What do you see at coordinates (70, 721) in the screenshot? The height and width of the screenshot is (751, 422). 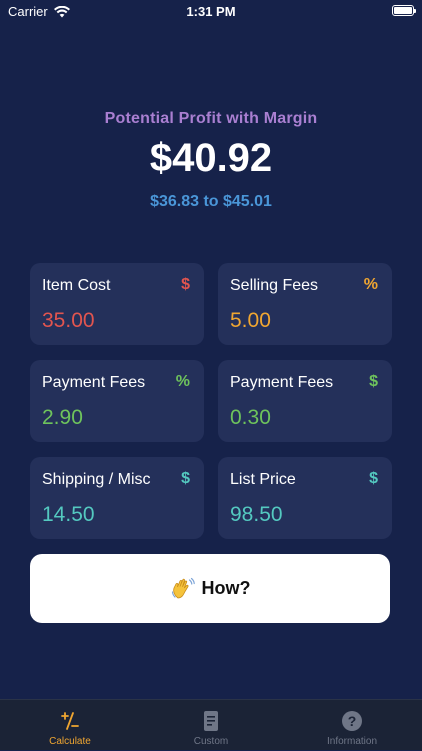 I see `plus-minus-icon` at bounding box center [70, 721].